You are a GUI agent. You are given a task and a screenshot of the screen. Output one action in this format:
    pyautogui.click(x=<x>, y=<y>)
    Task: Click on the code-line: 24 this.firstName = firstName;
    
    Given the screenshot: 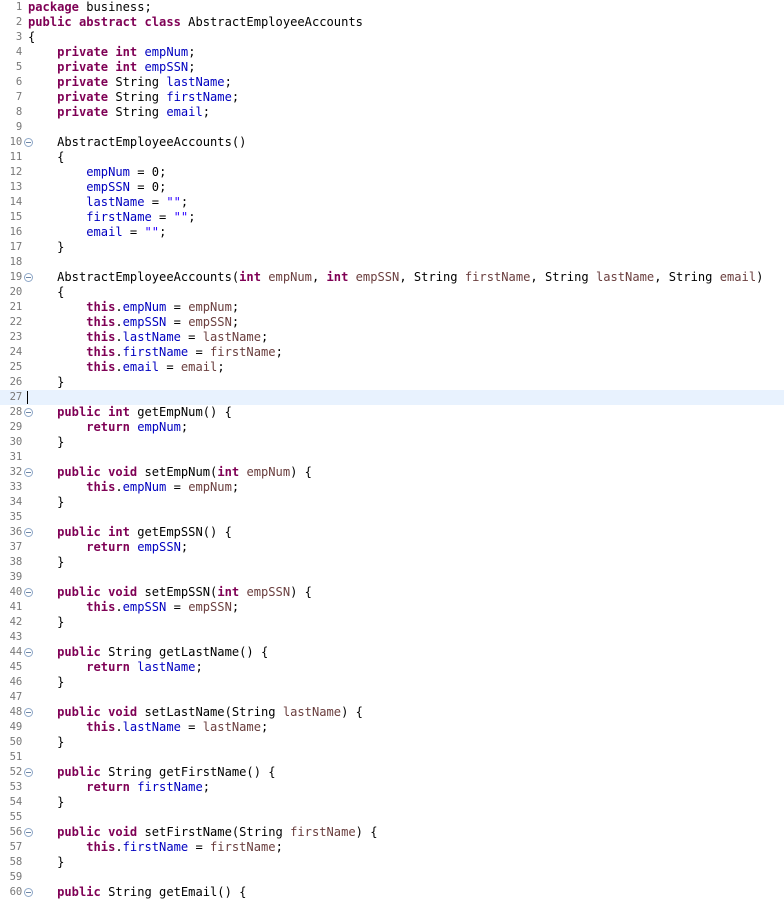 What is the action you would take?
    pyautogui.click(x=392, y=352)
    